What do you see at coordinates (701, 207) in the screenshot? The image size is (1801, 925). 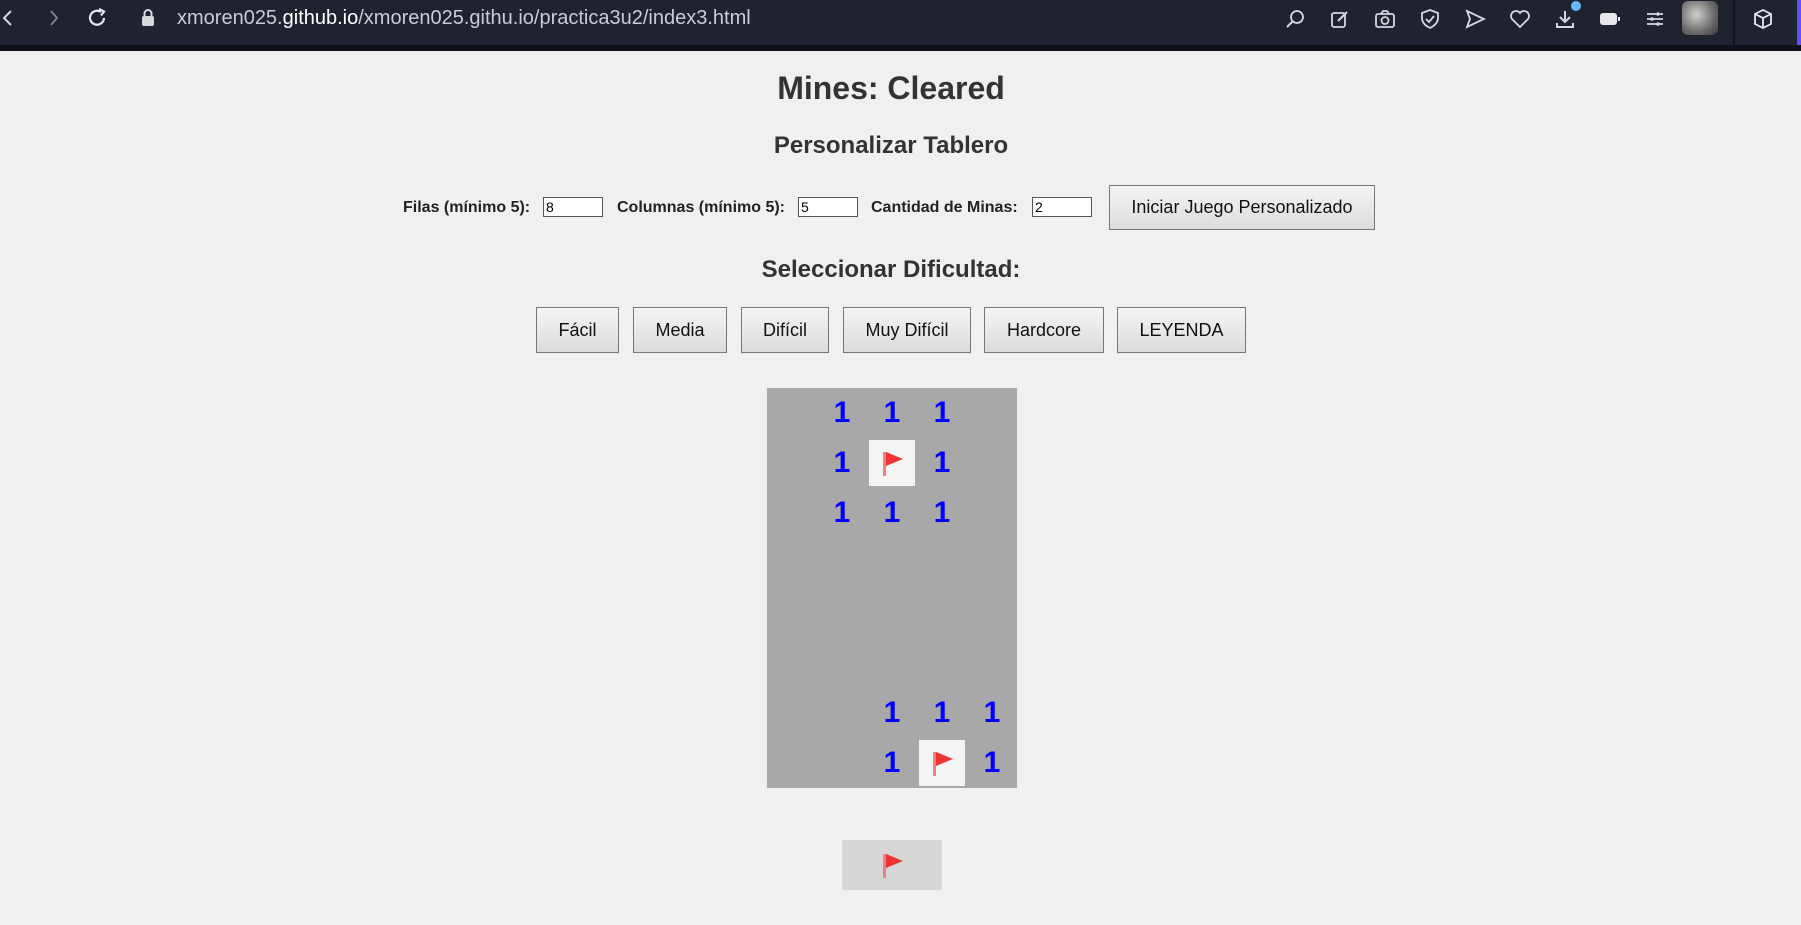 I see `cols-label: Columnas (mínimo 5):` at bounding box center [701, 207].